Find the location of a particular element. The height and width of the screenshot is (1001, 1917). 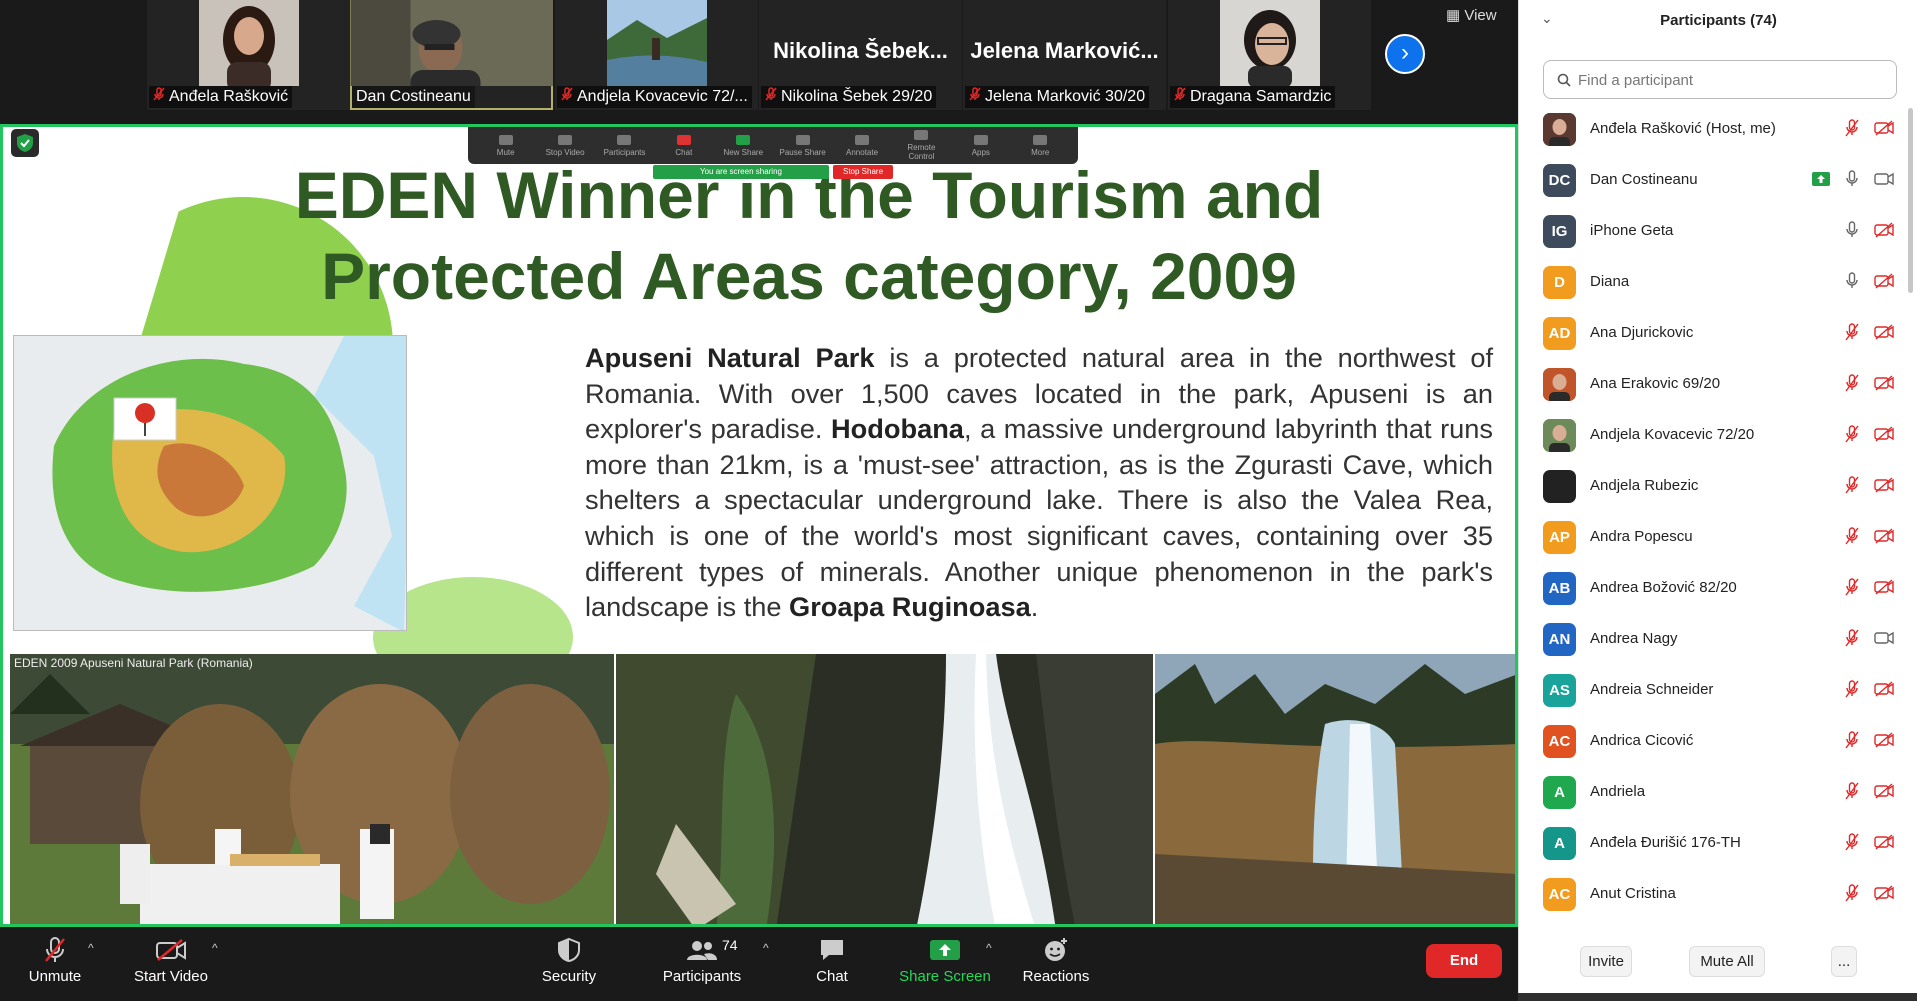

video-tile-andjela-raskovic: Anđela Rašković is located at coordinates (248, 55).